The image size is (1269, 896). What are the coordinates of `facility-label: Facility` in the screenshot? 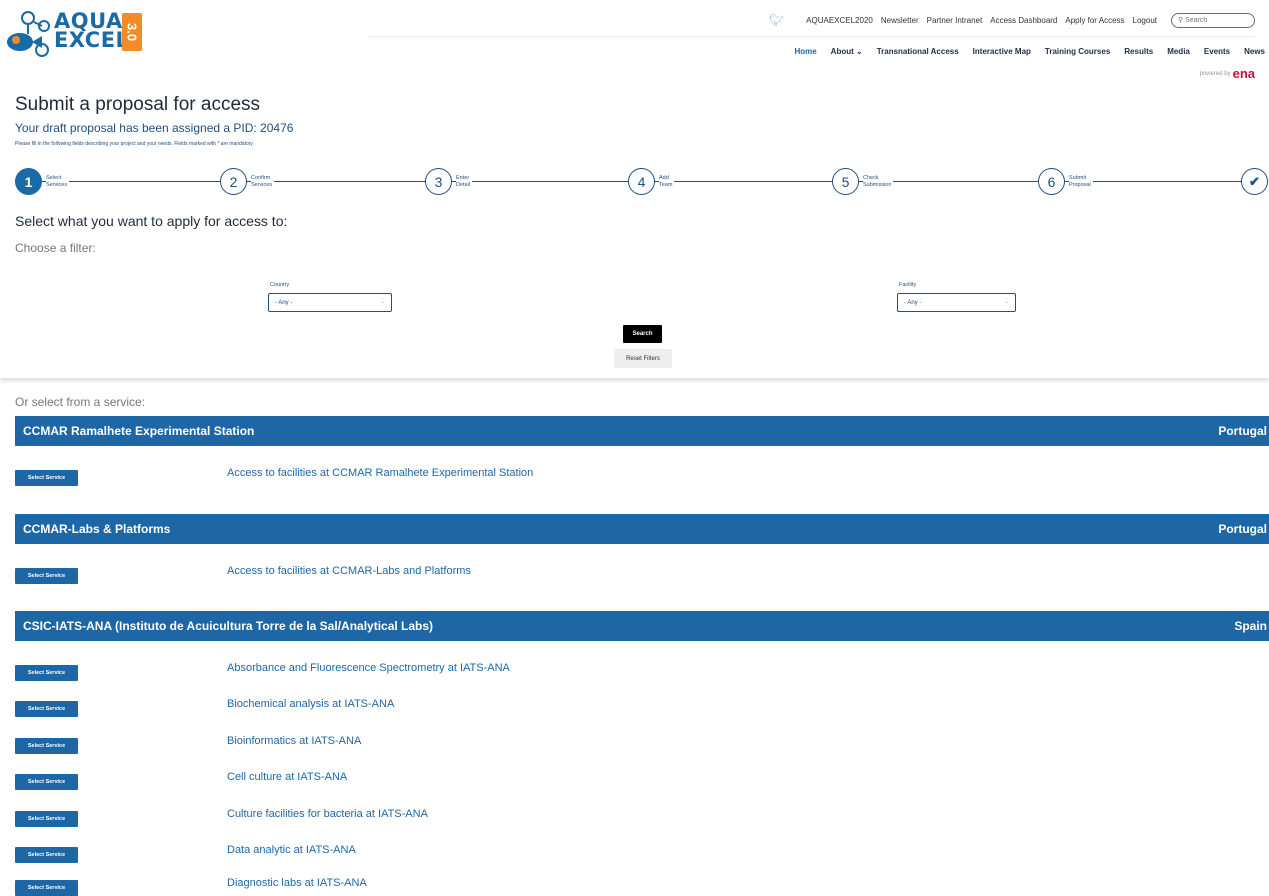 It's located at (908, 285).